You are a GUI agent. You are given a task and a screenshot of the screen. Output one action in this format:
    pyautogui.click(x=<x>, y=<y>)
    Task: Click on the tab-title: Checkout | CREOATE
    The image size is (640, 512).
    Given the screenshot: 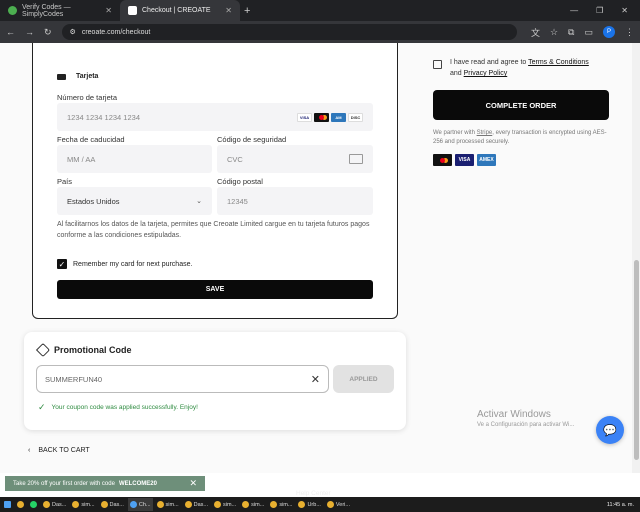 What is the action you would take?
    pyautogui.click(x=176, y=10)
    